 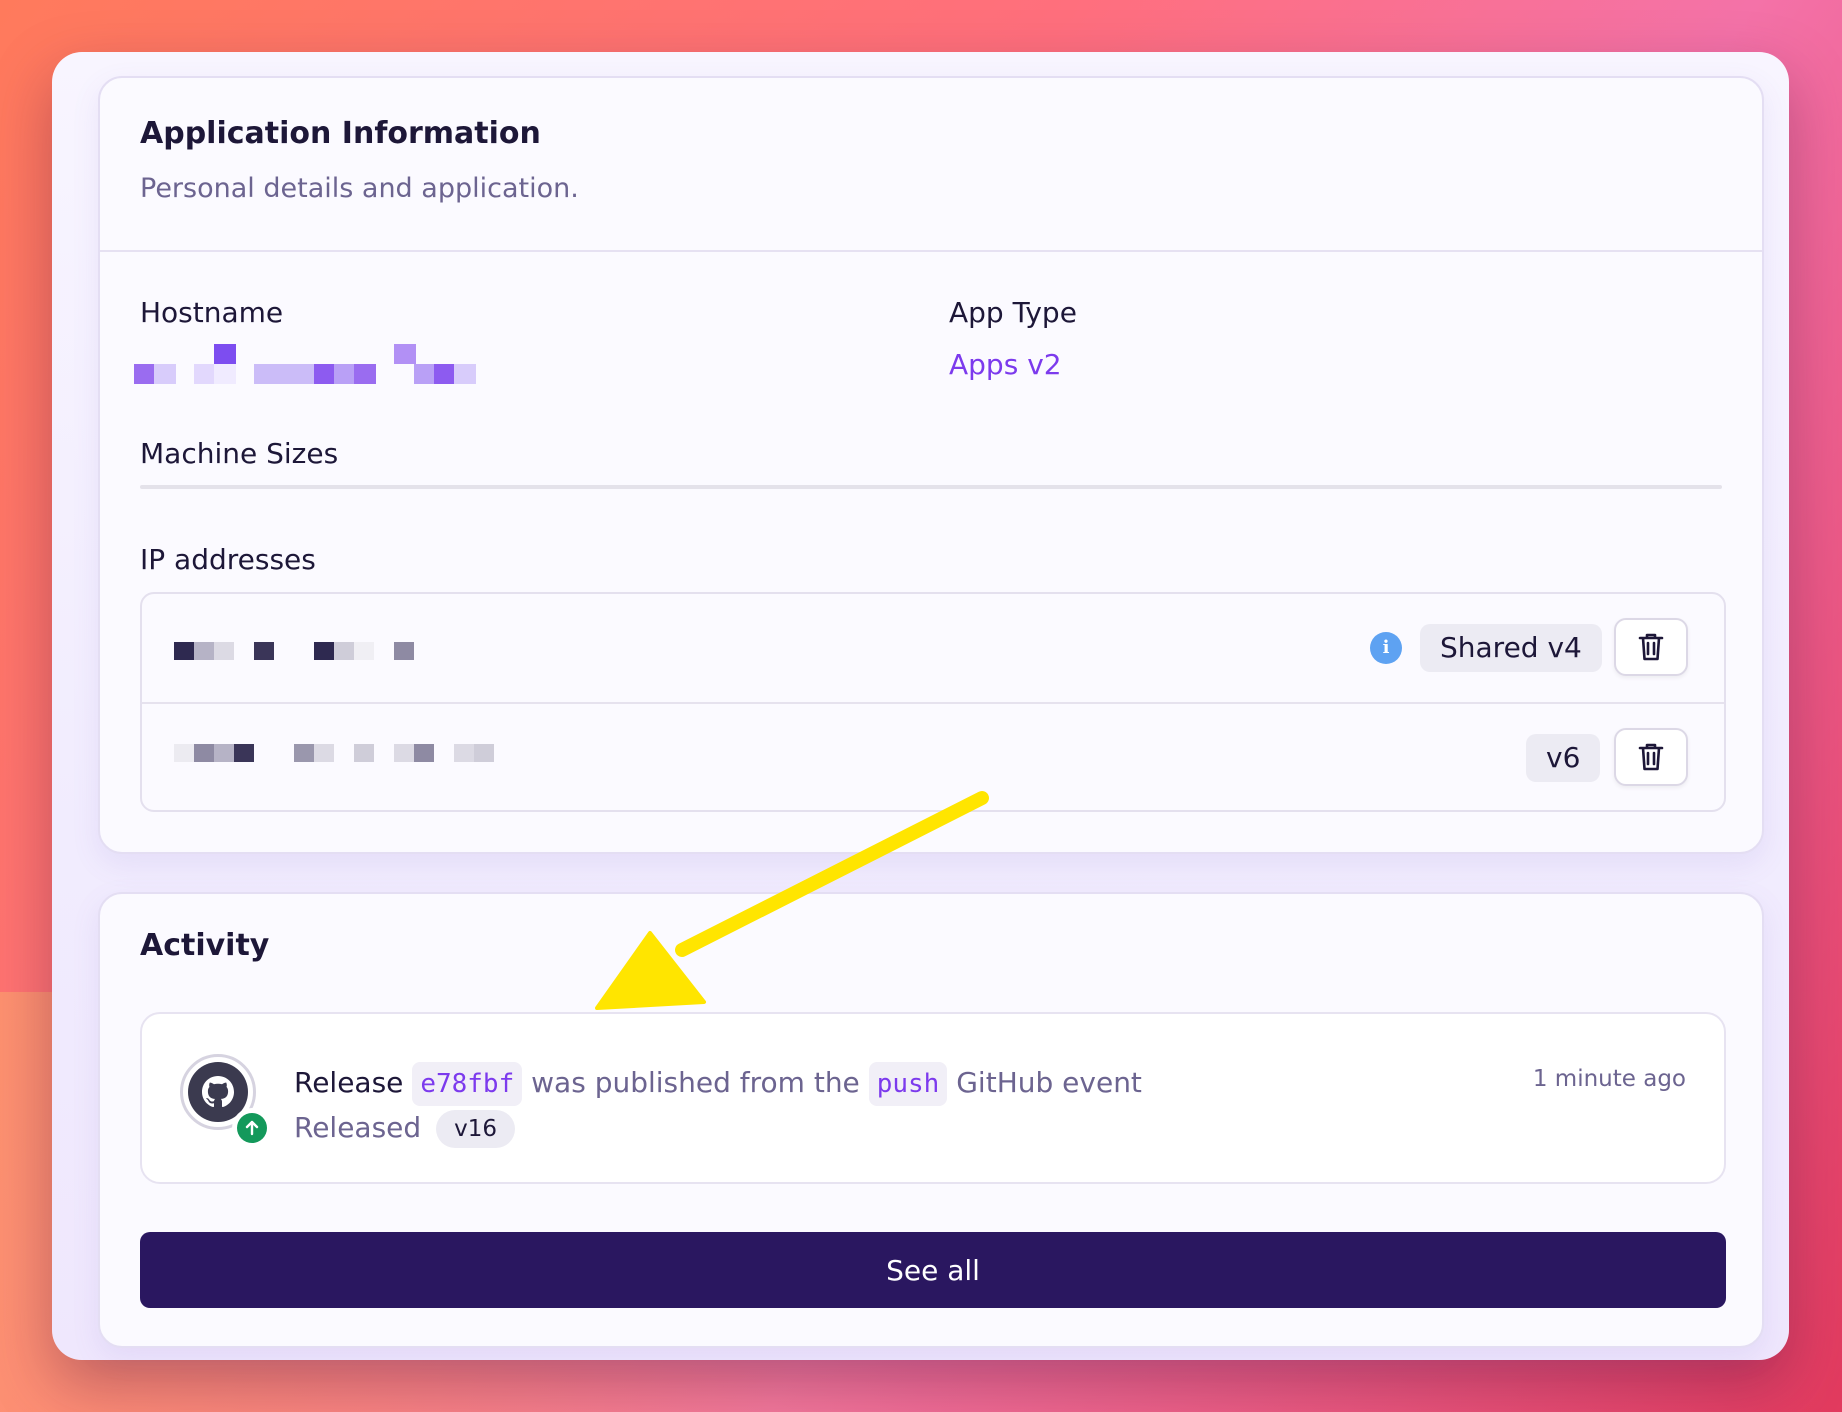 What do you see at coordinates (359, 188) in the screenshot?
I see `card-subtitle: Personal details and application.` at bounding box center [359, 188].